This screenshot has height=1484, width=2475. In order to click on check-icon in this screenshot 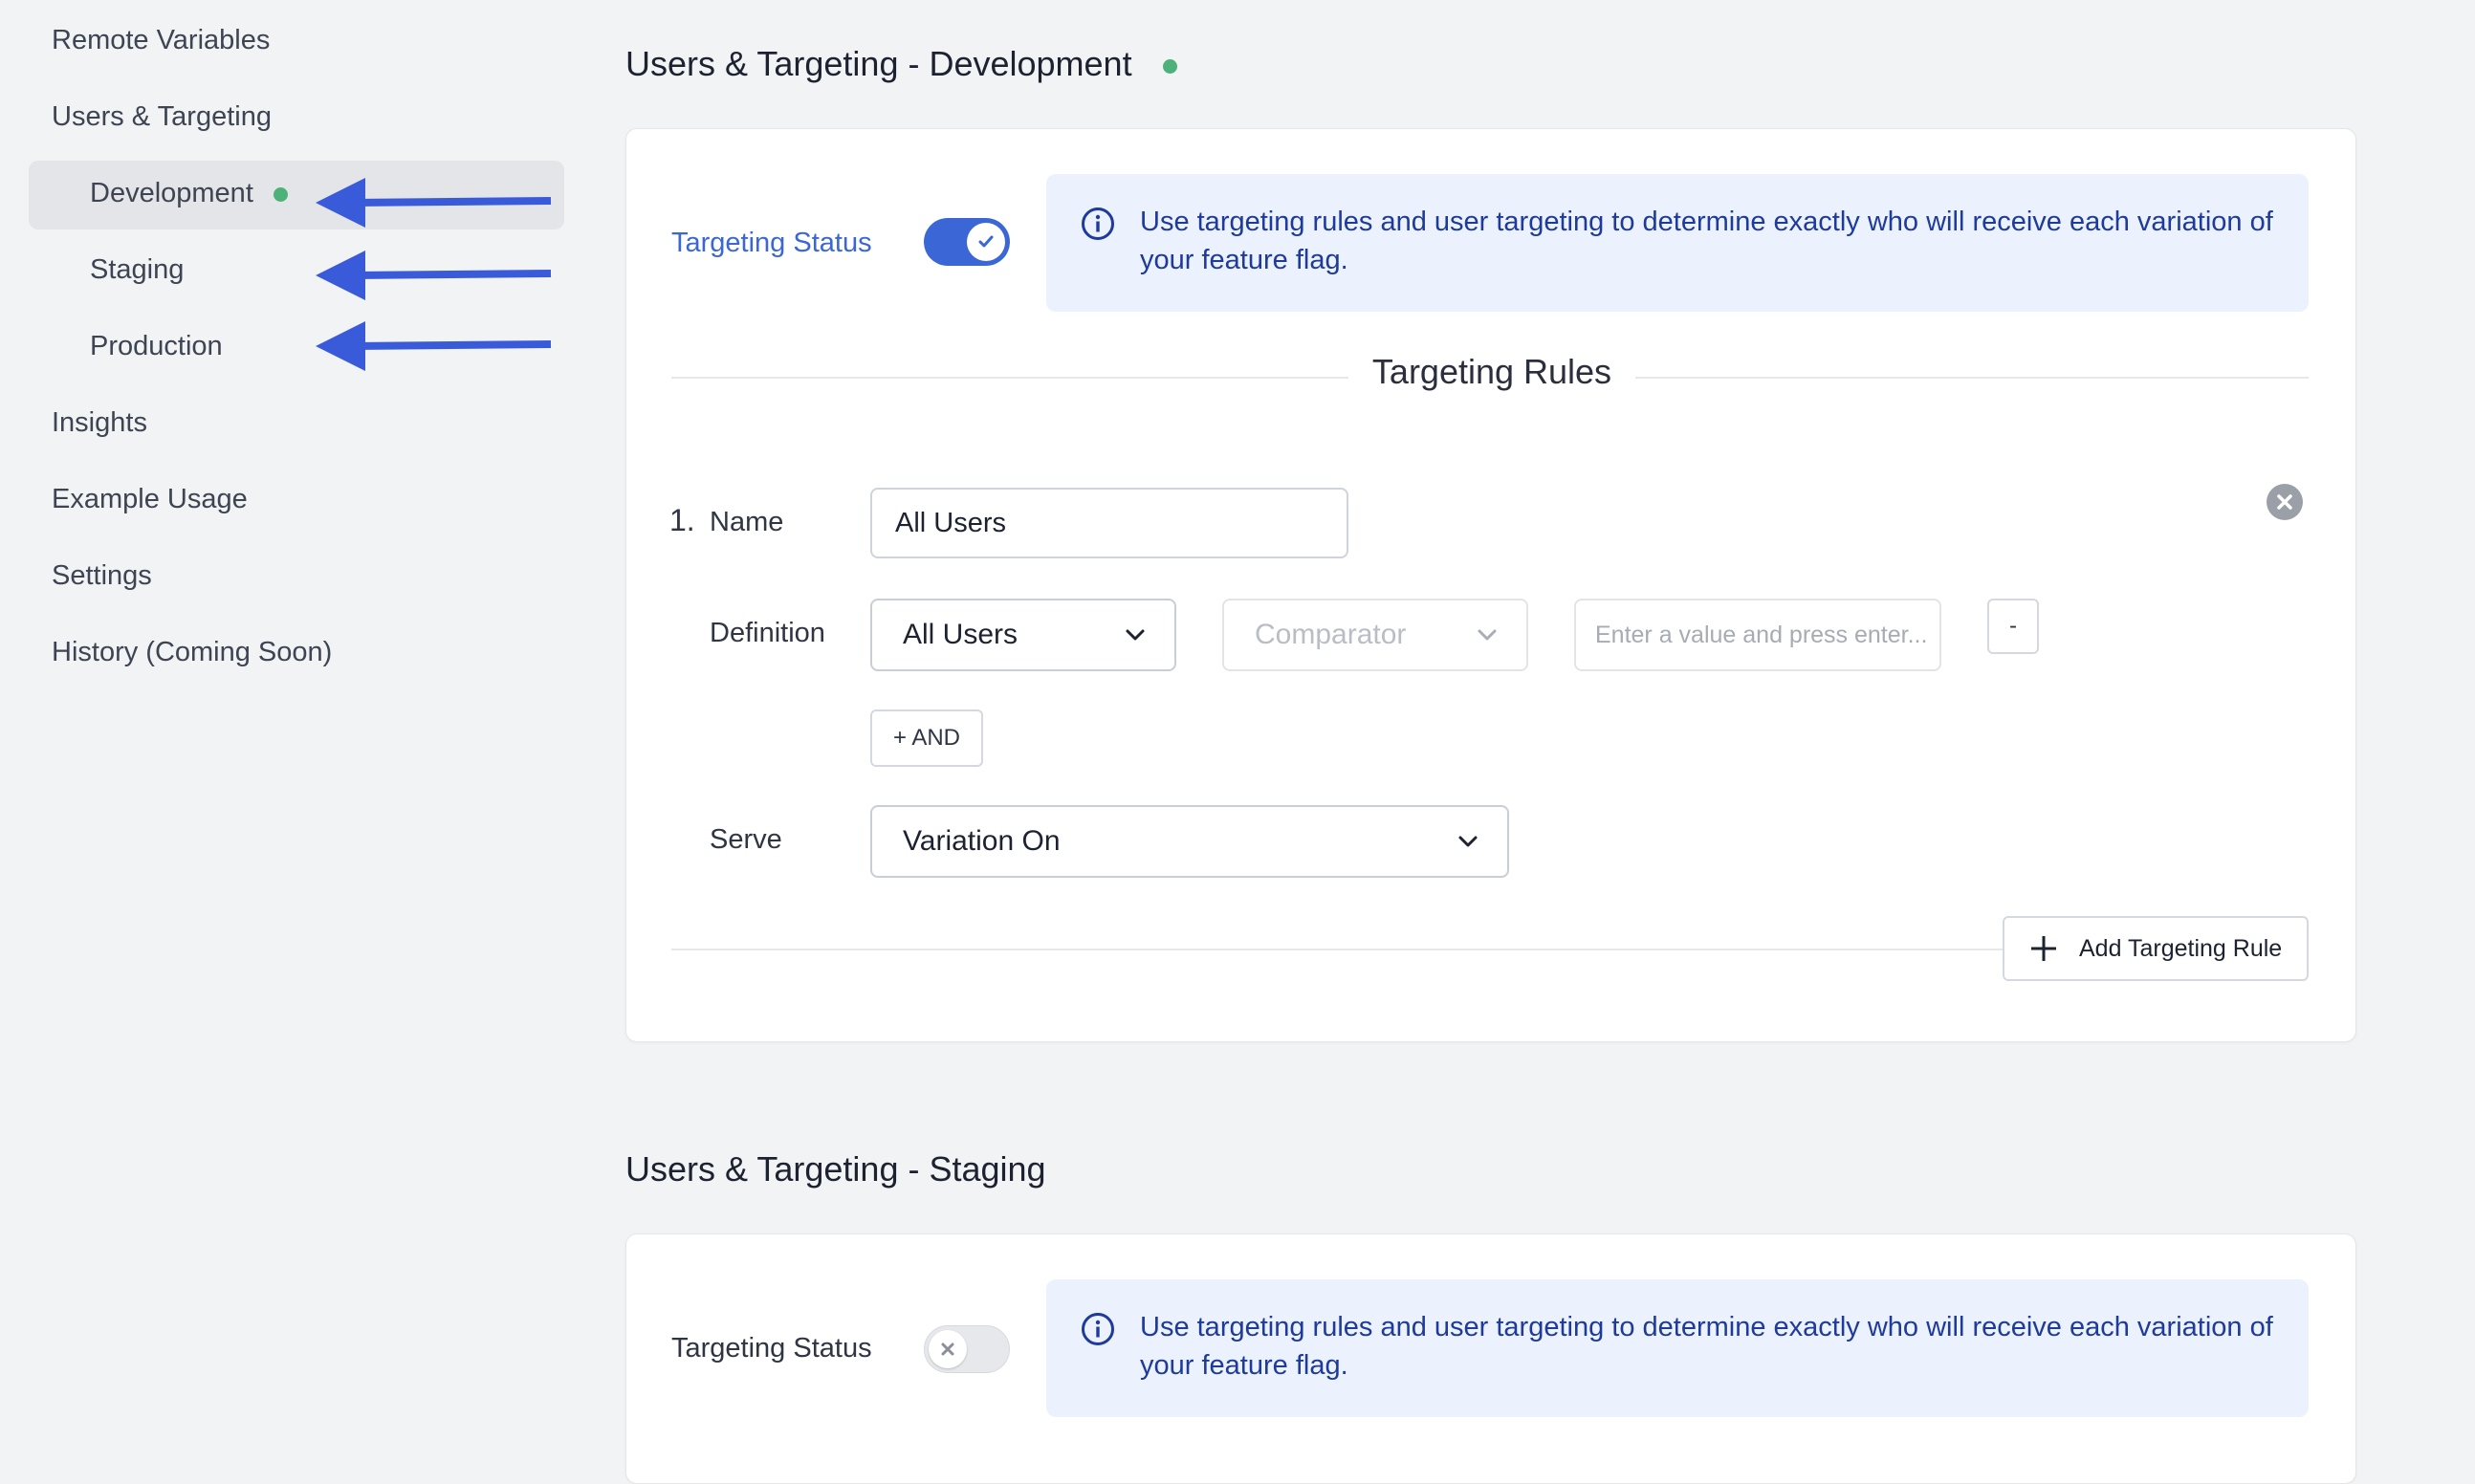, I will do `click(986, 242)`.